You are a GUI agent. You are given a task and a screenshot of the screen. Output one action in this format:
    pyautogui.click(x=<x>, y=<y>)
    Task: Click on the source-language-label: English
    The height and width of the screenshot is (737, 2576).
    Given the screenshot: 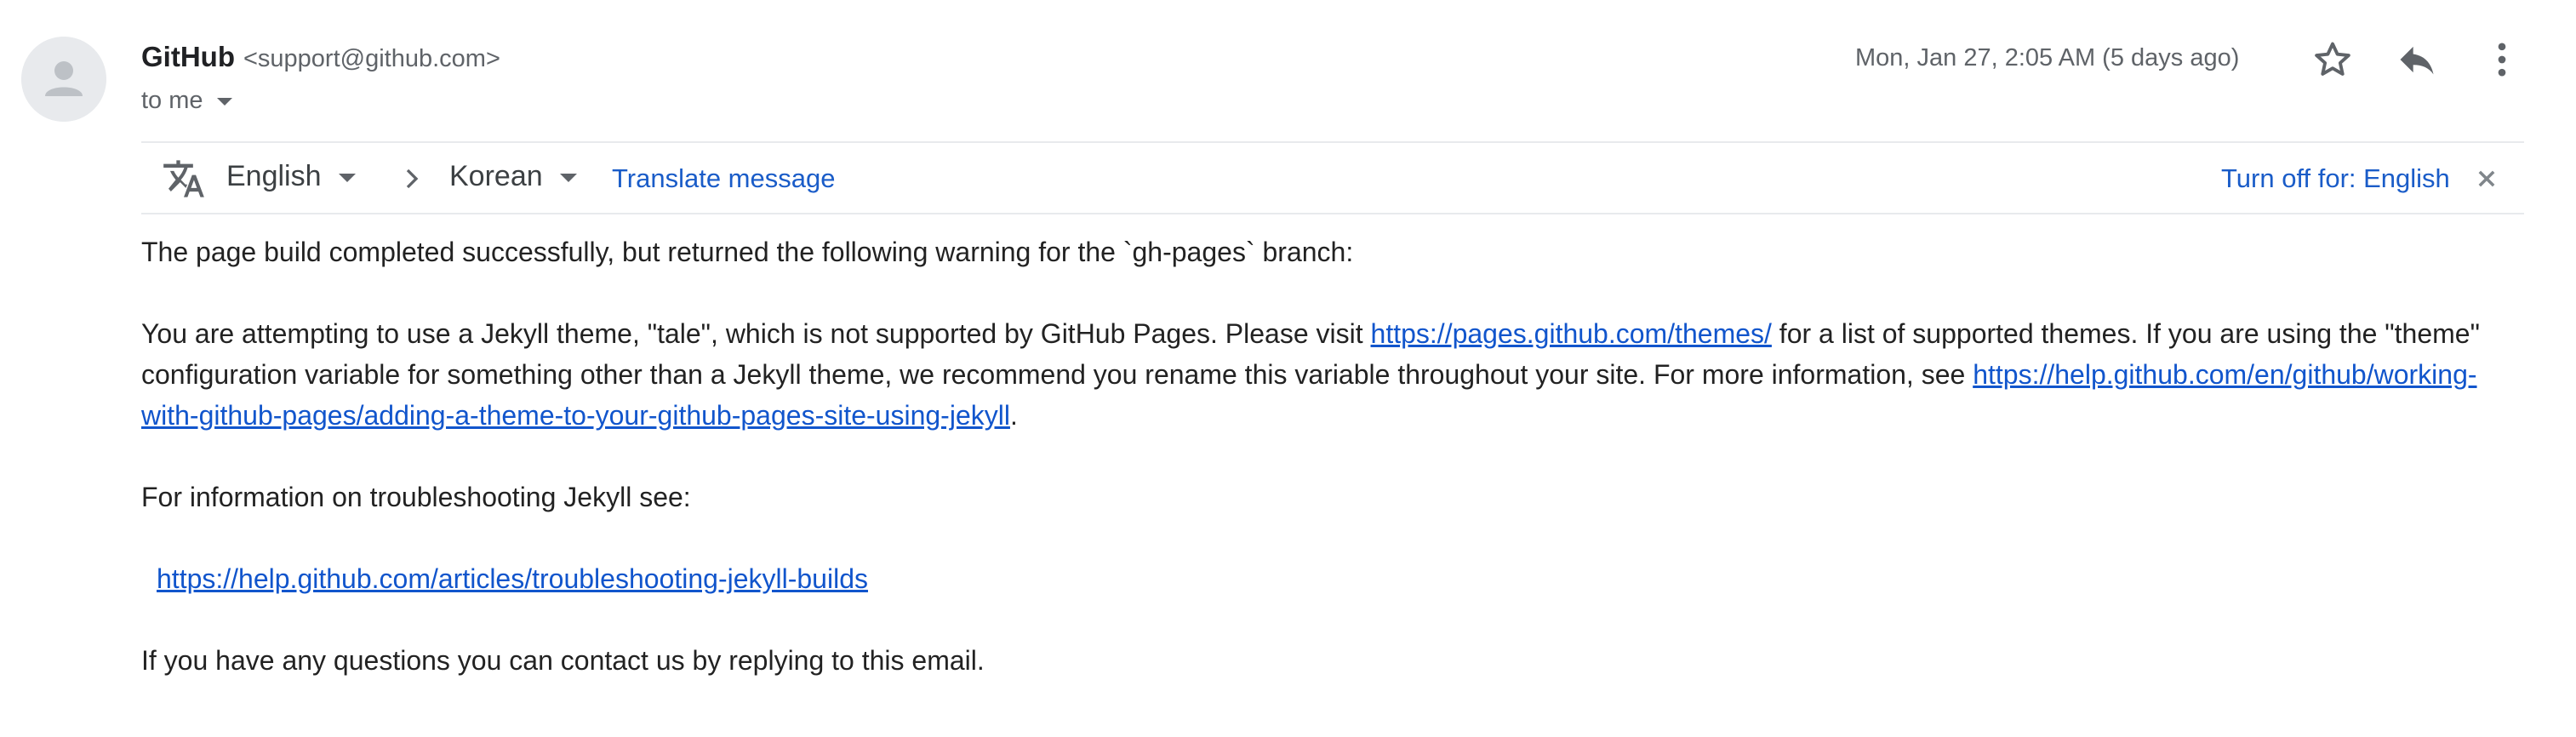 What is the action you would take?
    pyautogui.click(x=274, y=176)
    